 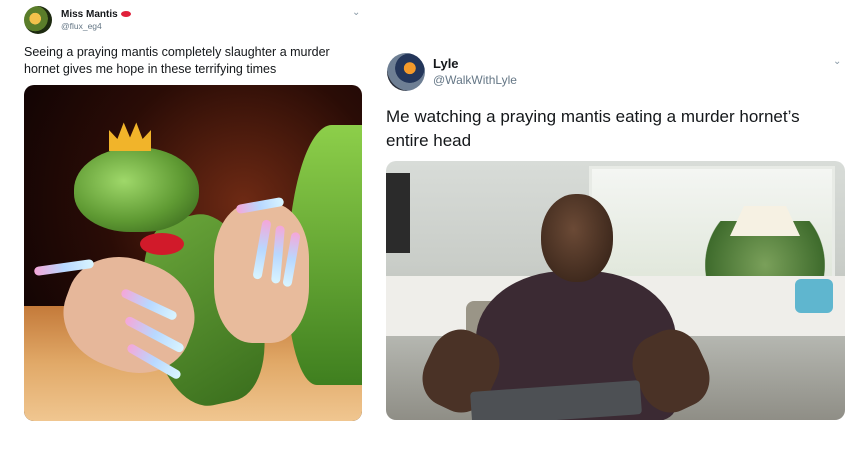 What do you see at coordinates (577, 238) in the screenshot?
I see `person-head` at bounding box center [577, 238].